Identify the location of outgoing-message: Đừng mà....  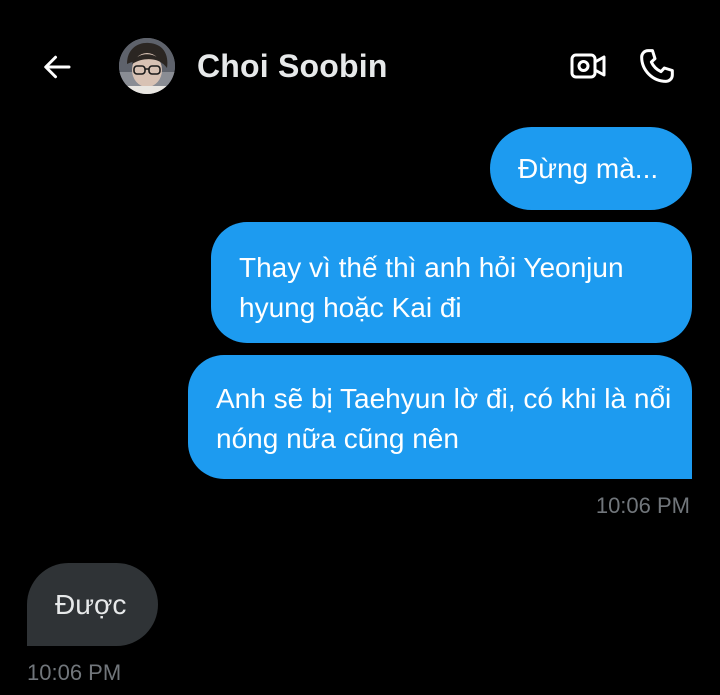
(591, 168).